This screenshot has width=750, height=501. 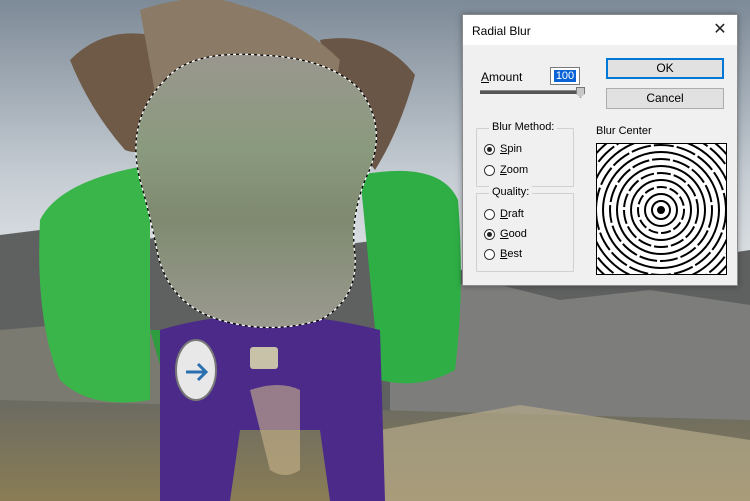 I want to click on radio-good: Good, so click(x=505, y=234).